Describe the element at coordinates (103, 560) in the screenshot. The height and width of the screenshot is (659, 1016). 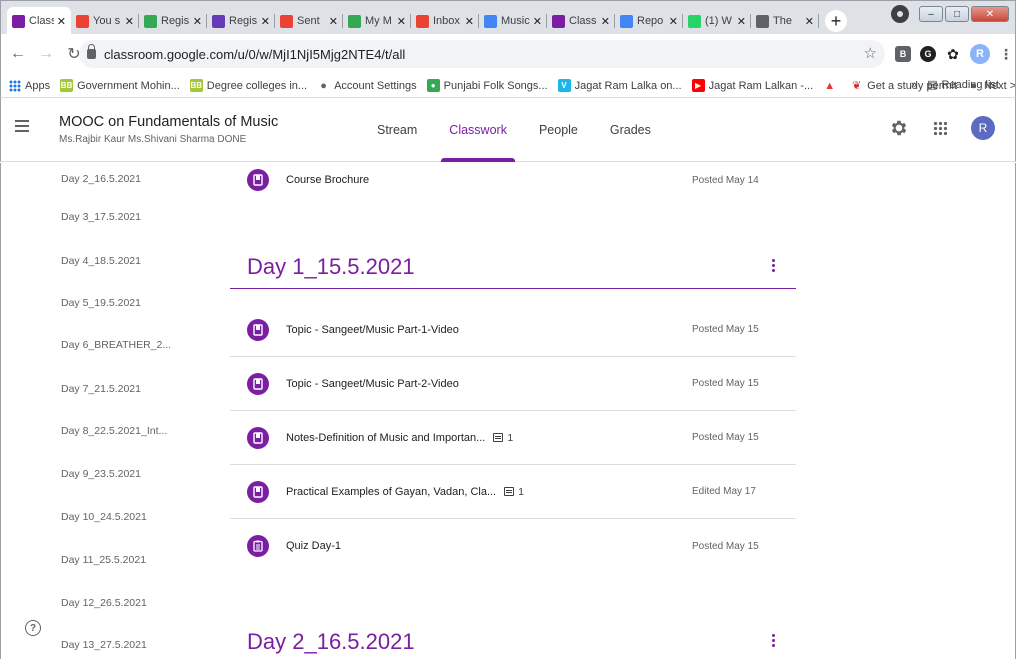
I see `sidebar-topic-item: Day 11_25.5.2021` at that location.